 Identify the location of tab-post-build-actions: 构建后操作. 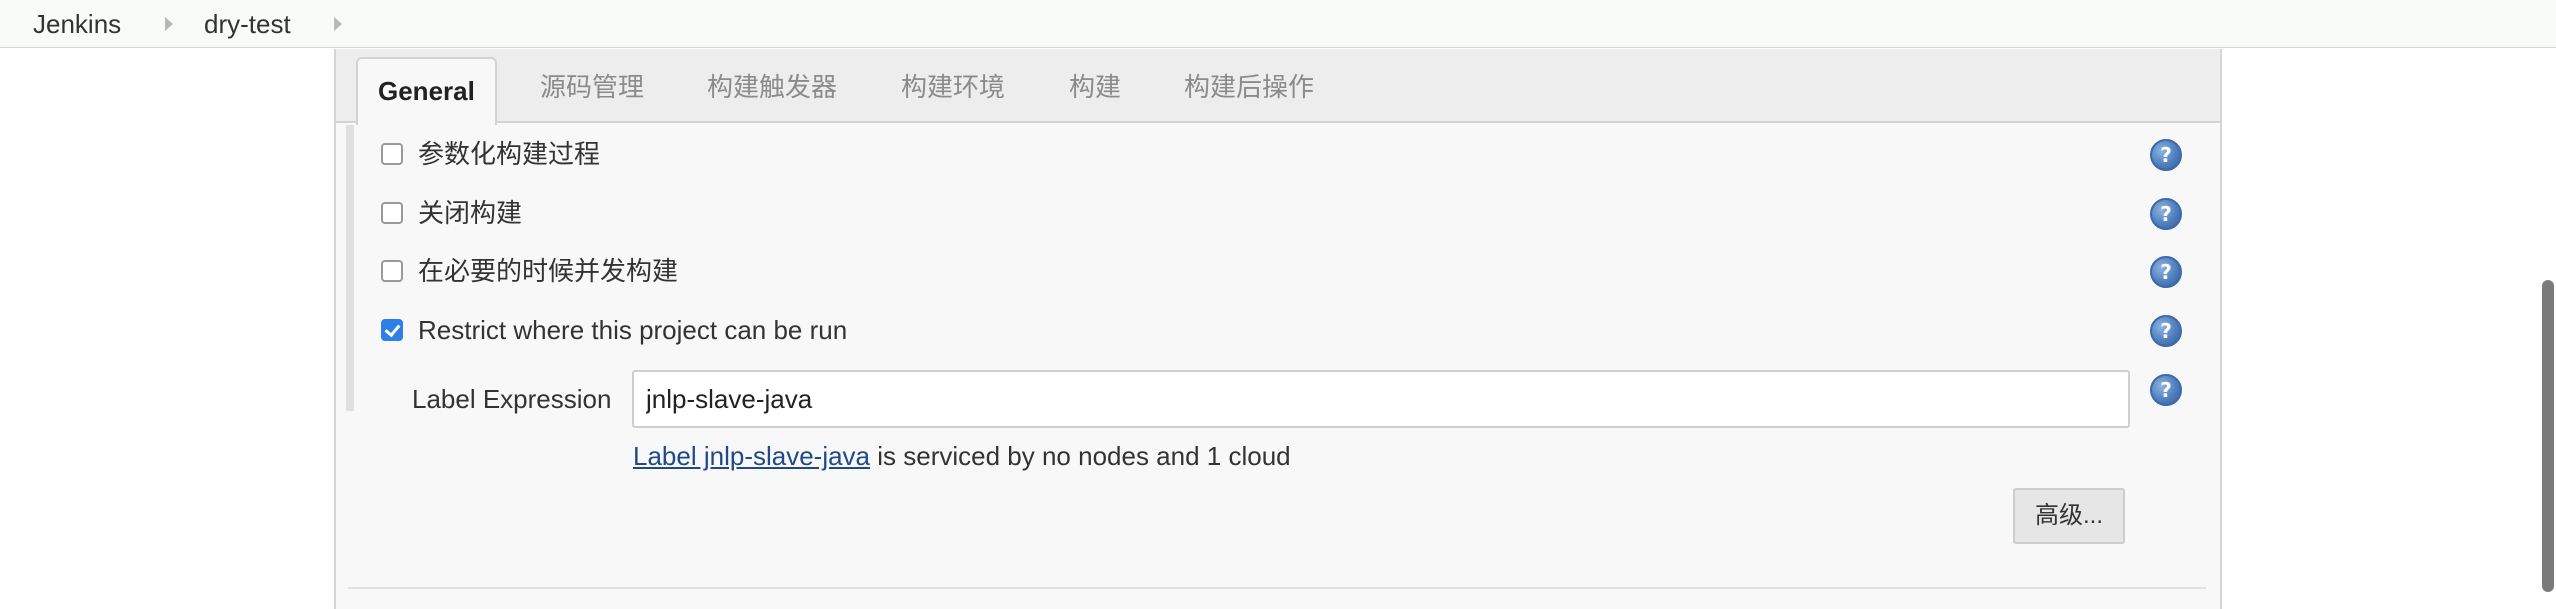
(1249, 87).